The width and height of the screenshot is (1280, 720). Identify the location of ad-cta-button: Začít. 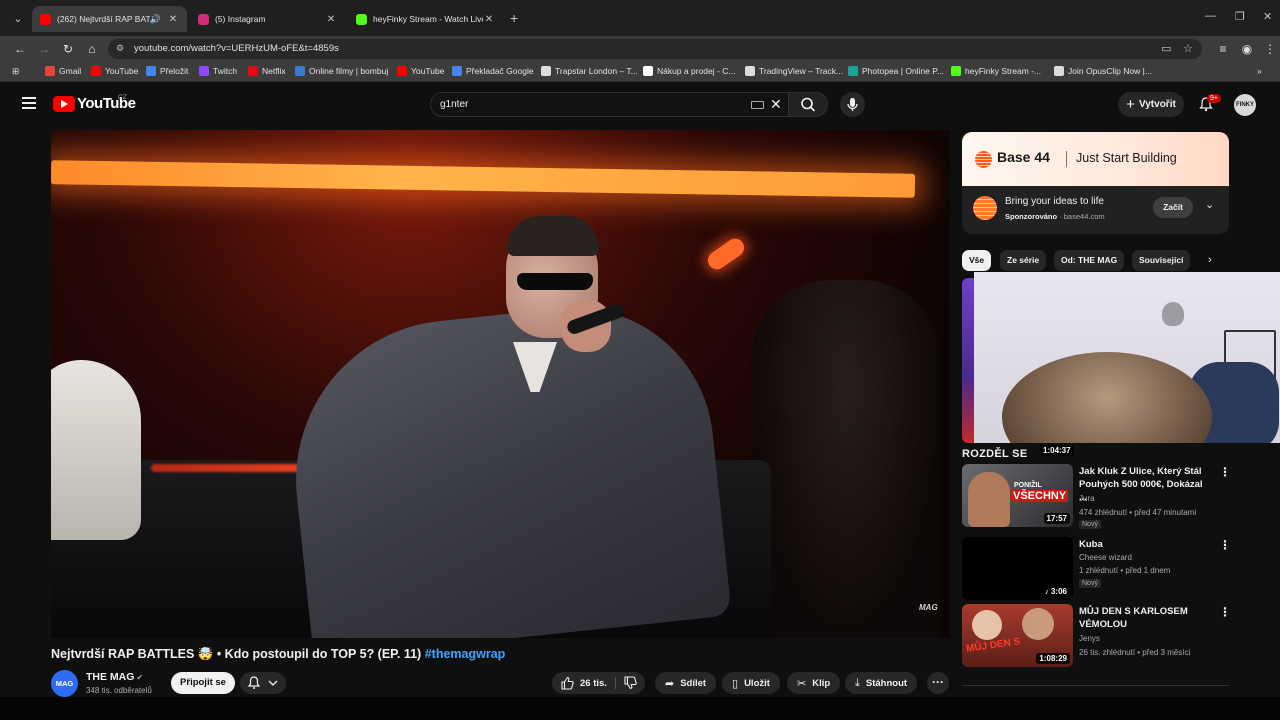
(1173, 207).